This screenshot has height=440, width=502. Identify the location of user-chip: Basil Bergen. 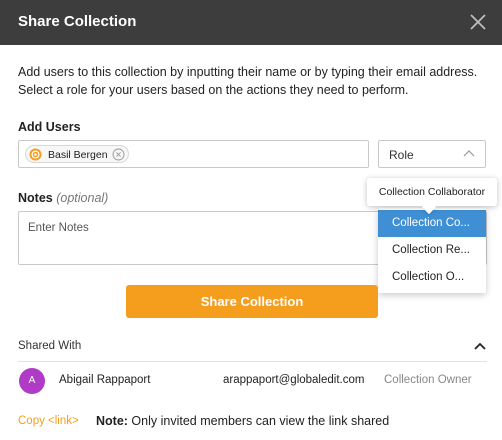
(77, 154).